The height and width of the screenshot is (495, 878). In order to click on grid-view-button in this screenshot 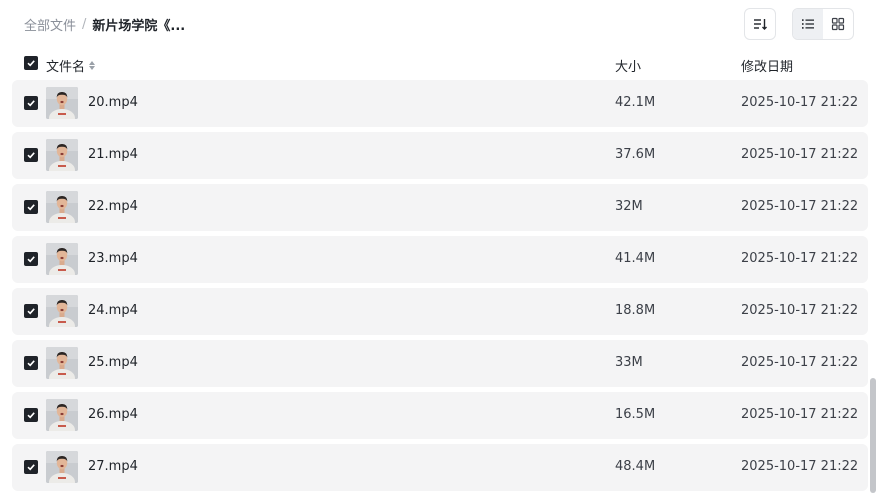, I will do `click(838, 24)`.